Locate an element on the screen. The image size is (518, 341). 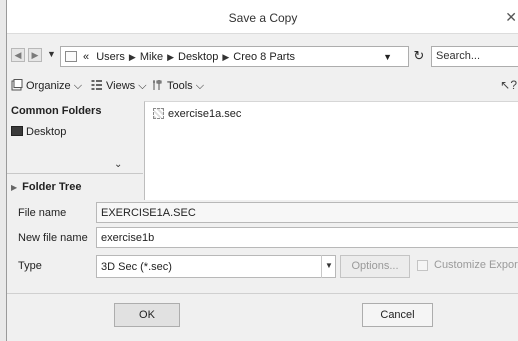
views-label: Views is located at coordinates (121, 86).